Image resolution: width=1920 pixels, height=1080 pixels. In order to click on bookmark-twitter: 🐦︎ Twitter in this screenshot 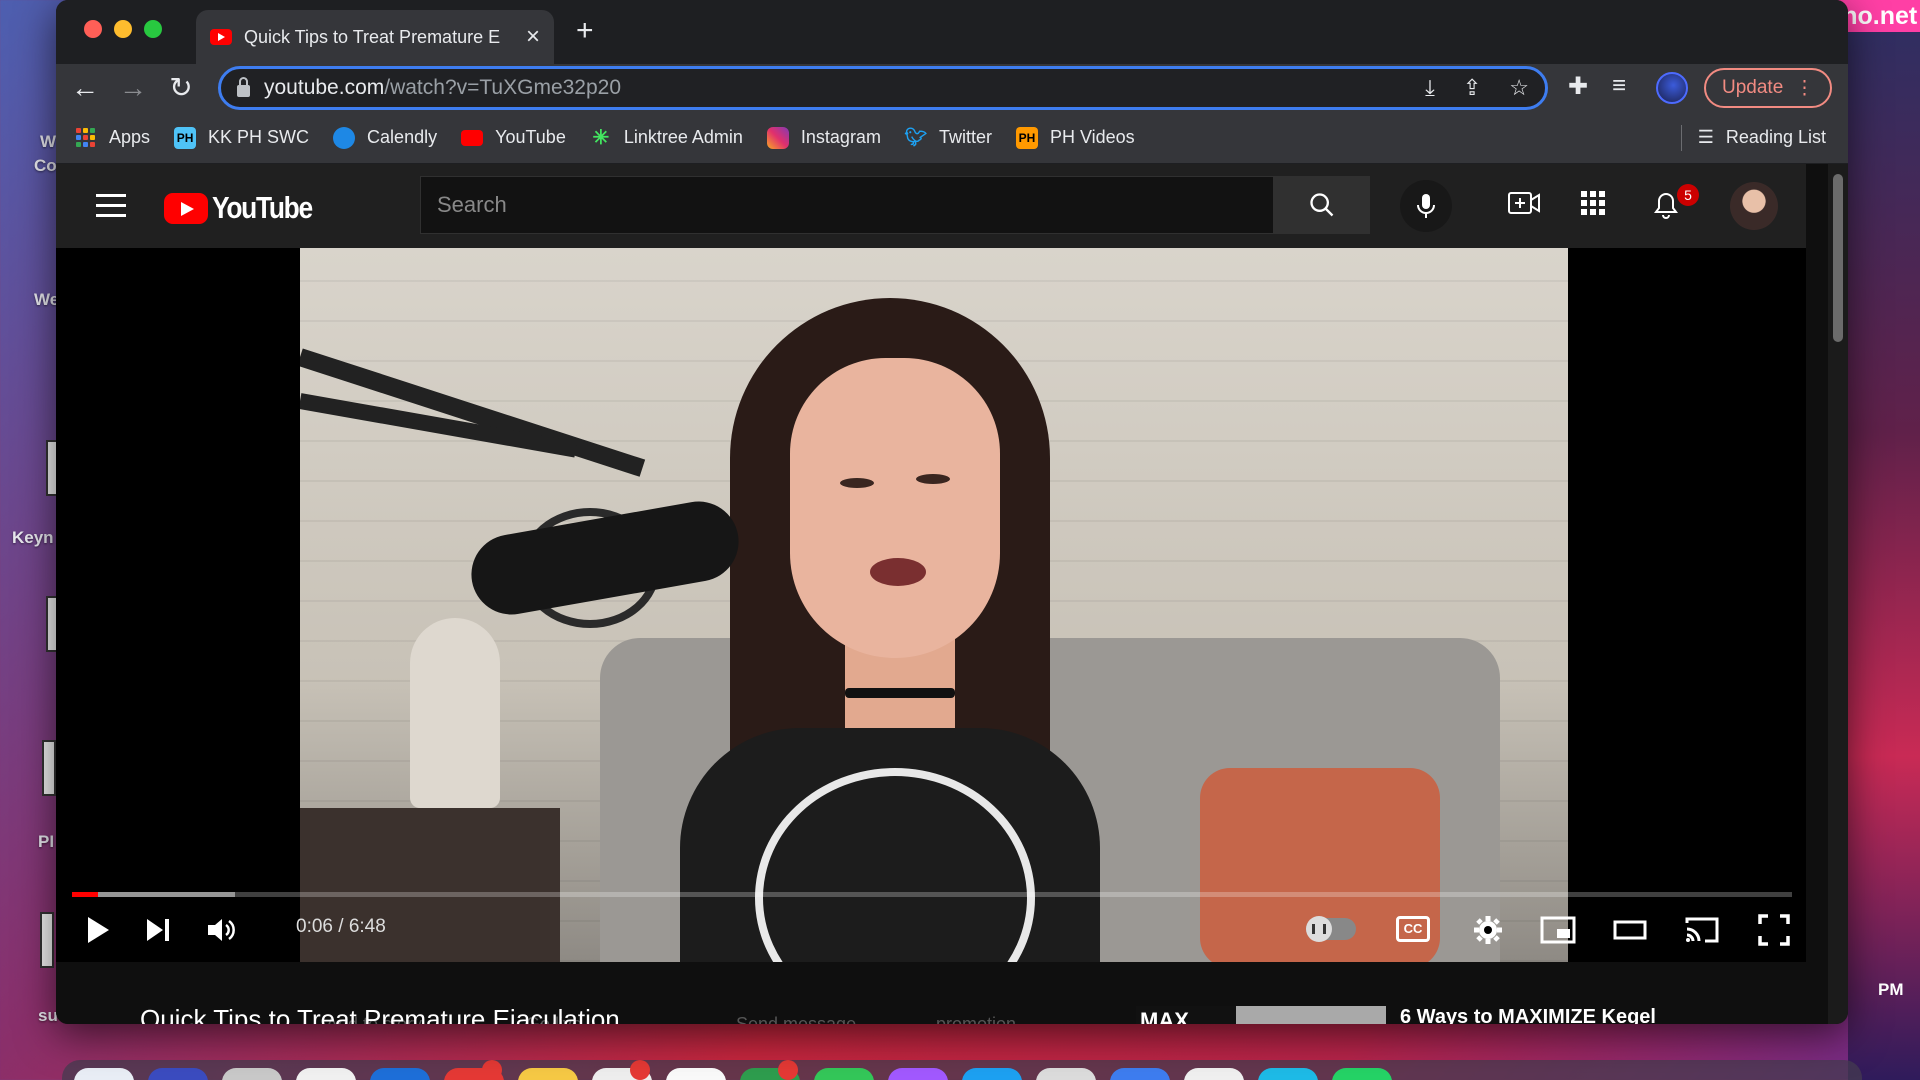, I will do `click(948, 138)`.